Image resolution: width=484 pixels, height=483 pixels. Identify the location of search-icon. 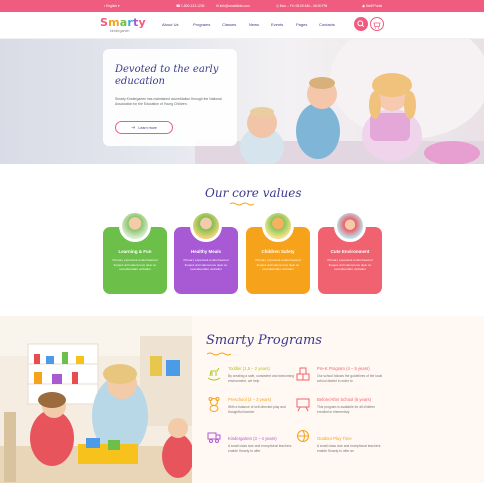
(361, 24).